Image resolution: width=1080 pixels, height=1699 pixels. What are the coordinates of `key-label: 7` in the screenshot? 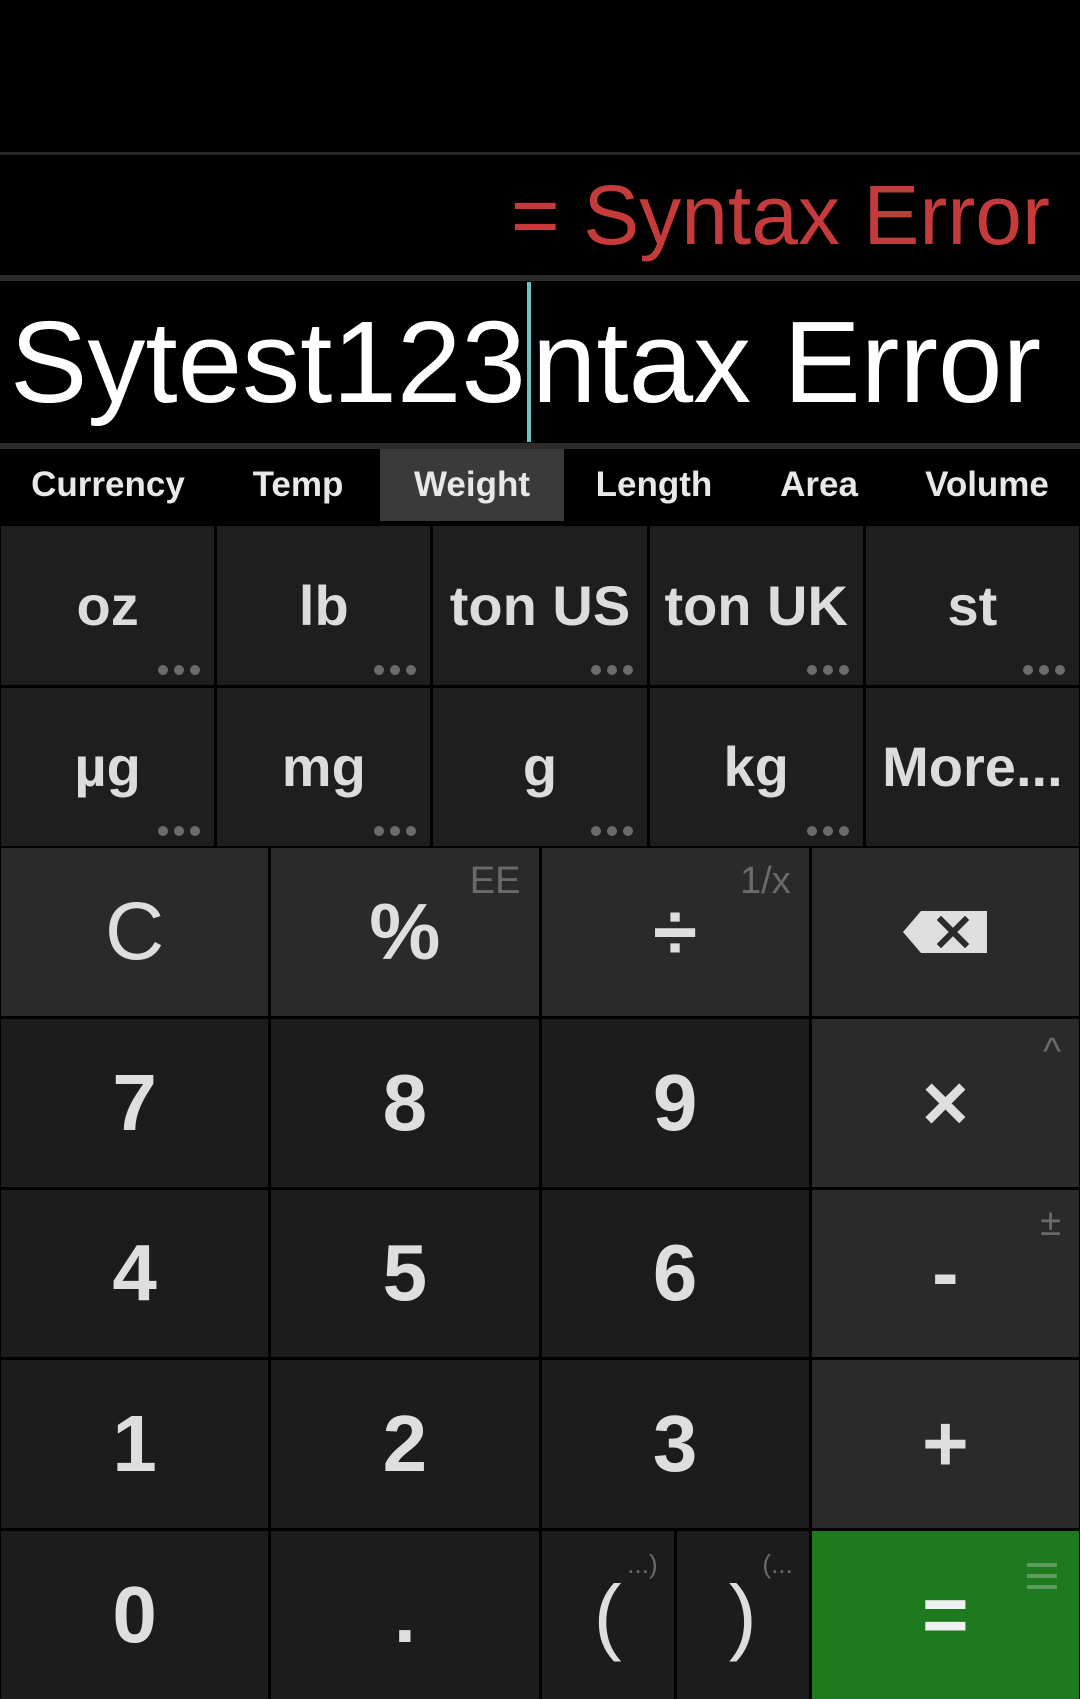 It's located at (134, 1102).